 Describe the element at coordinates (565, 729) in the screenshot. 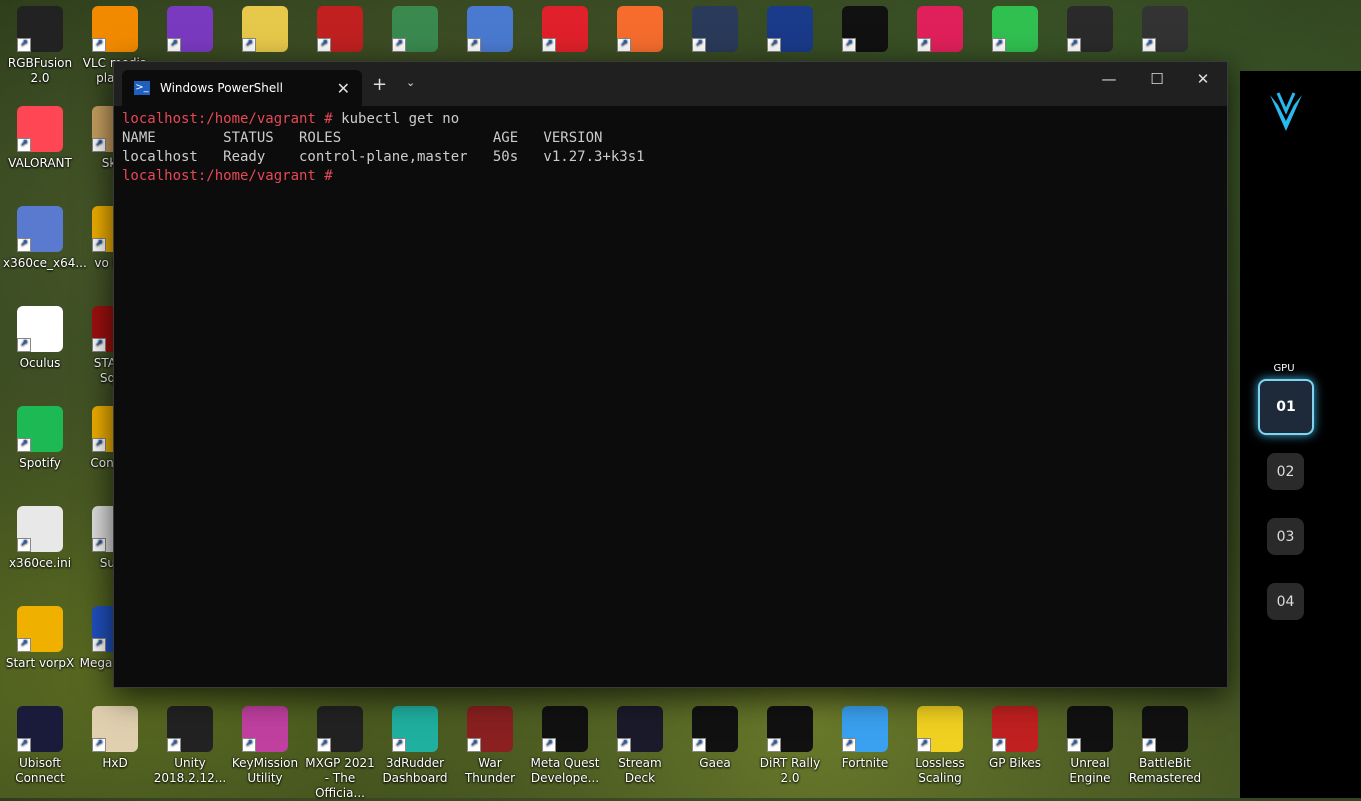

I see `meta-icon: ↗` at that location.